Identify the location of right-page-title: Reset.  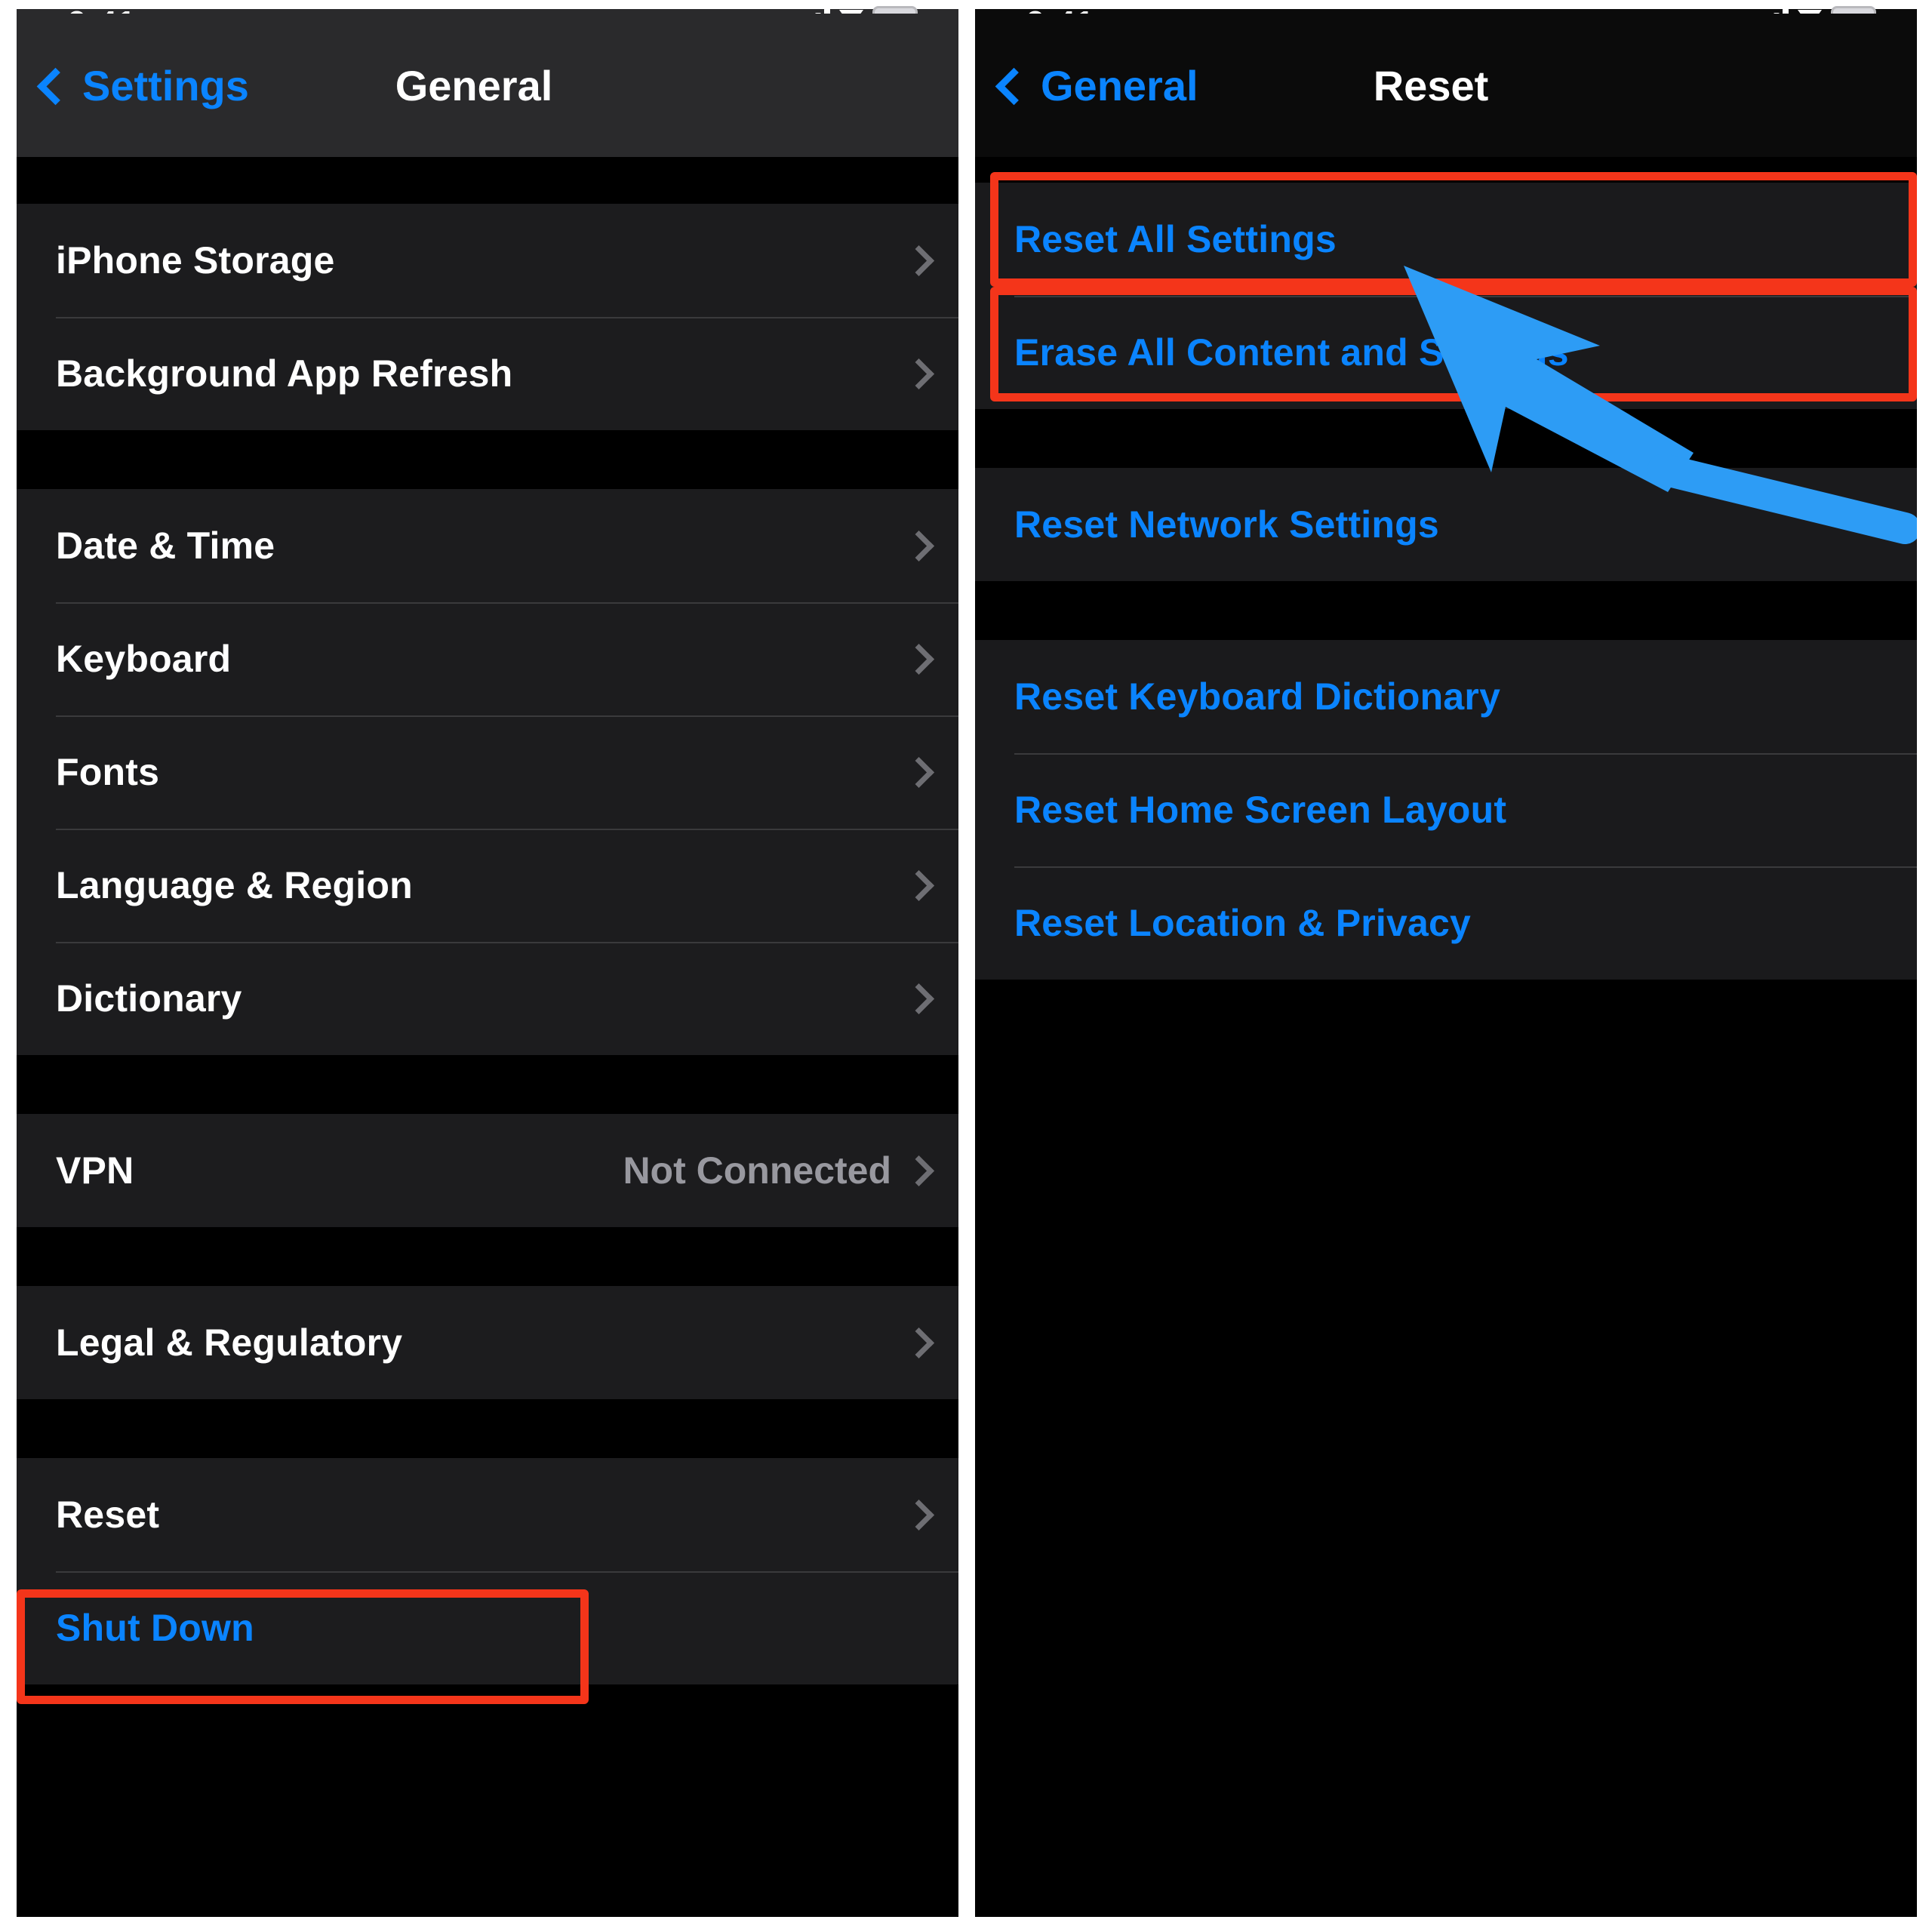
(1431, 85).